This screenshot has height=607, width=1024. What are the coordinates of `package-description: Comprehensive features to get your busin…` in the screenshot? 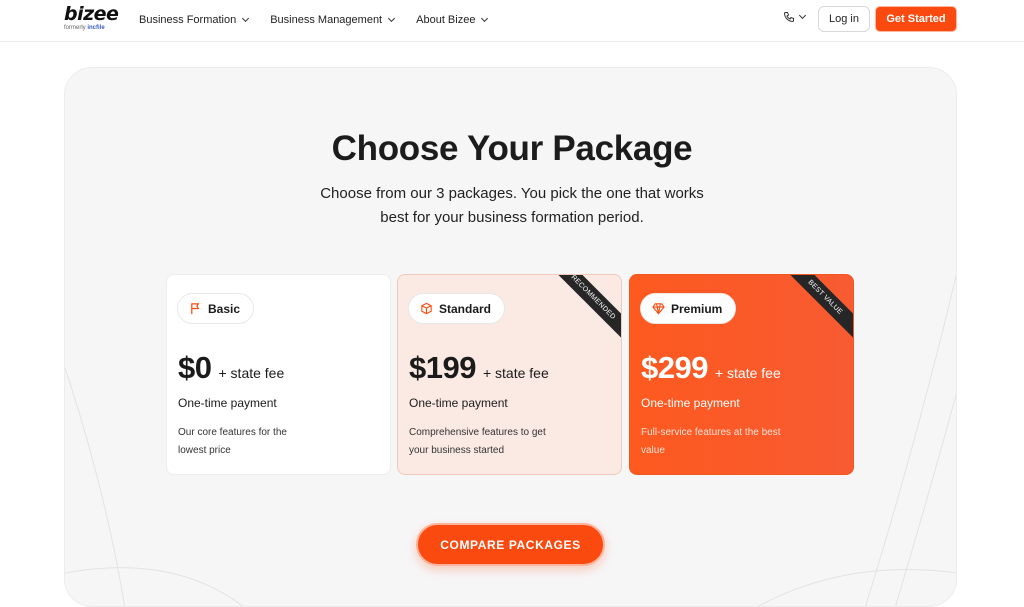 It's located at (477, 441).